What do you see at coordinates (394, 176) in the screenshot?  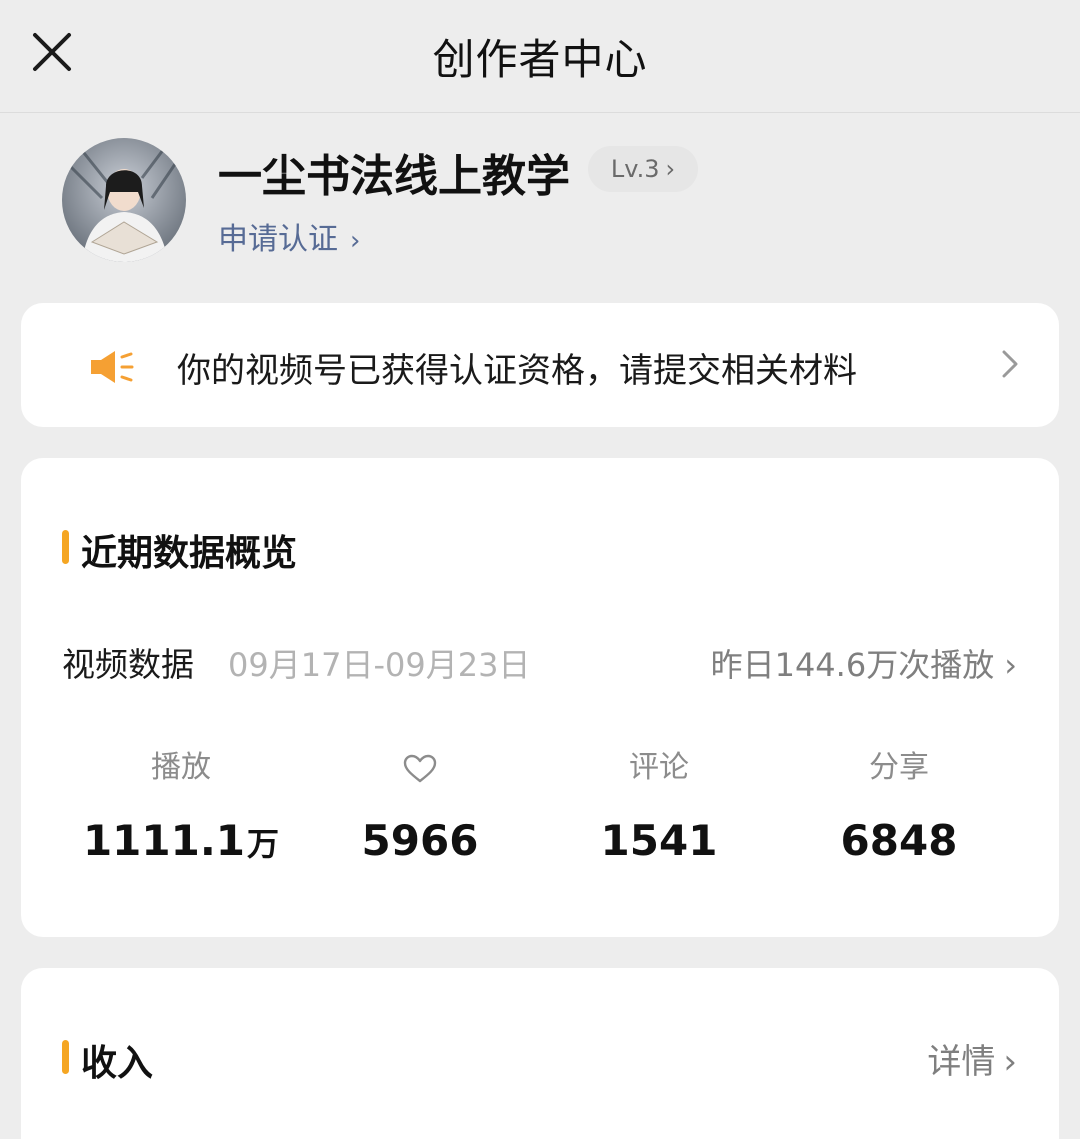 I see `profile-name: 一尘书法线上教学` at bounding box center [394, 176].